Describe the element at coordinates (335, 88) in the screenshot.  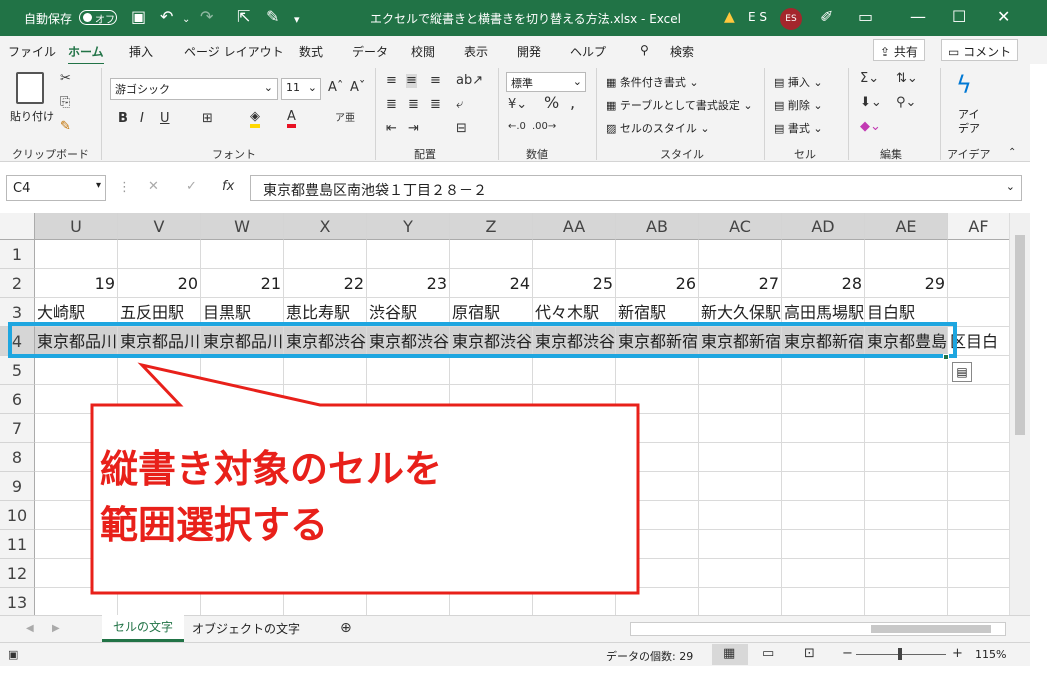
I see `increase-font-icon: Aˆ` at that location.